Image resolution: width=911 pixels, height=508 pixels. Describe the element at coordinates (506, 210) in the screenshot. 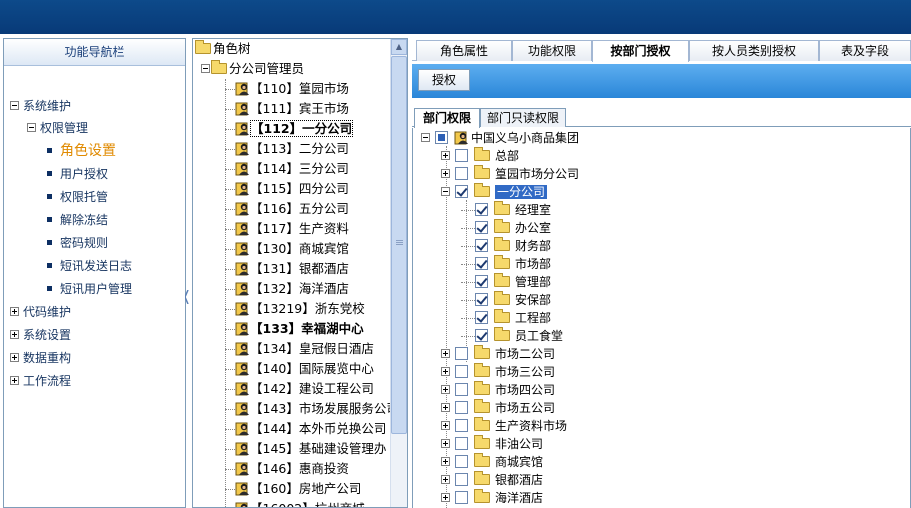

I see `dept-node: 经理室` at that location.